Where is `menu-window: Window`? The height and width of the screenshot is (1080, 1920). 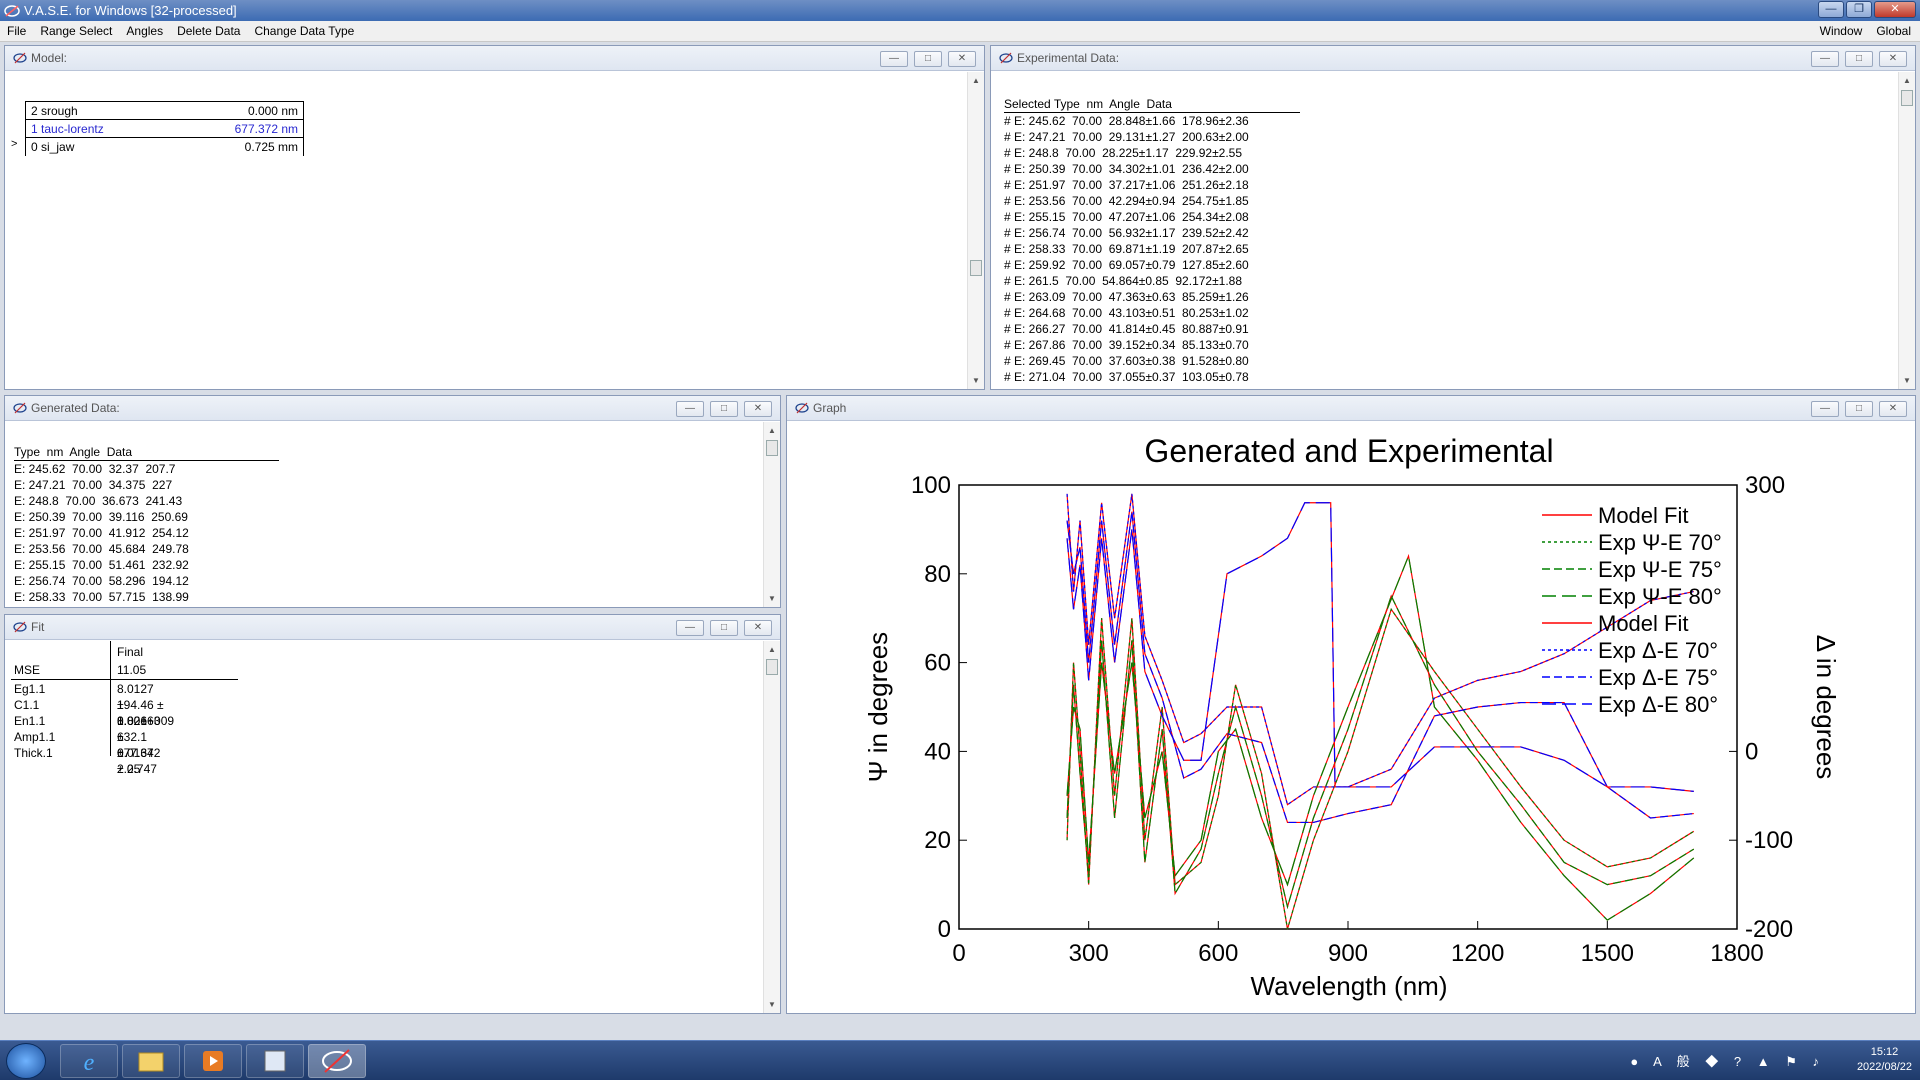 menu-window: Window is located at coordinates (1841, 31).